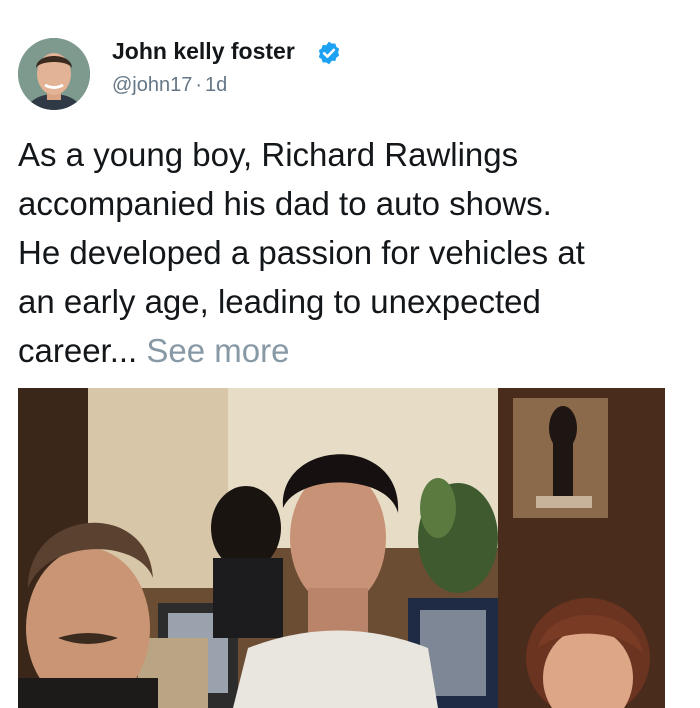  I want to click on see-more-link: See more, so click(217, 350).